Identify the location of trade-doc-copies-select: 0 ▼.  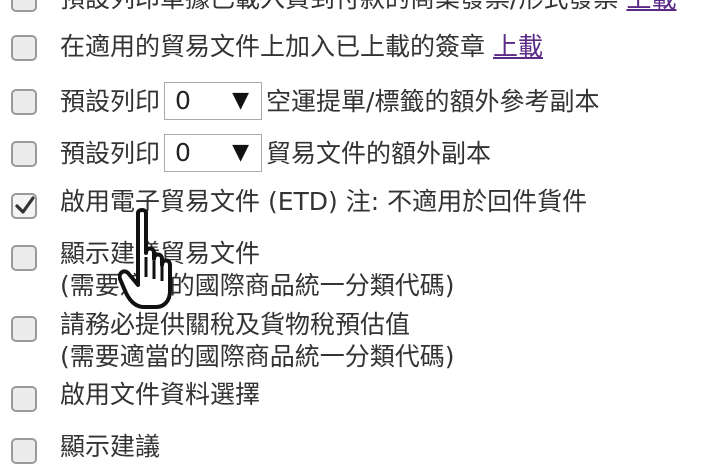
(213, 153).